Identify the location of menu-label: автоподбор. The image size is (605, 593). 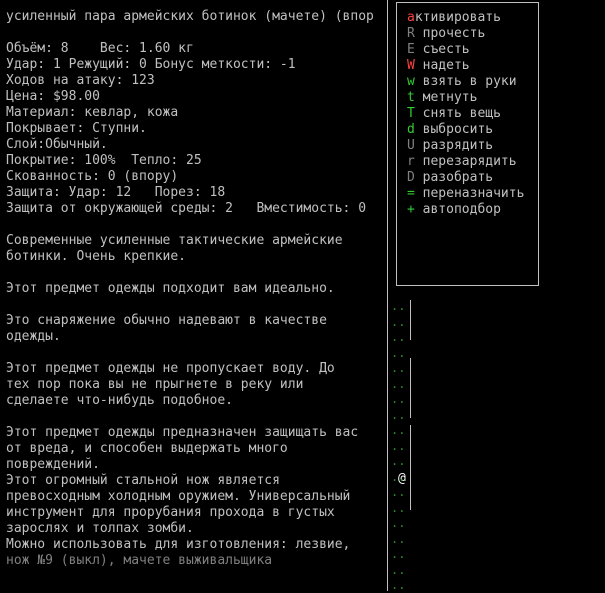
(457, 209).